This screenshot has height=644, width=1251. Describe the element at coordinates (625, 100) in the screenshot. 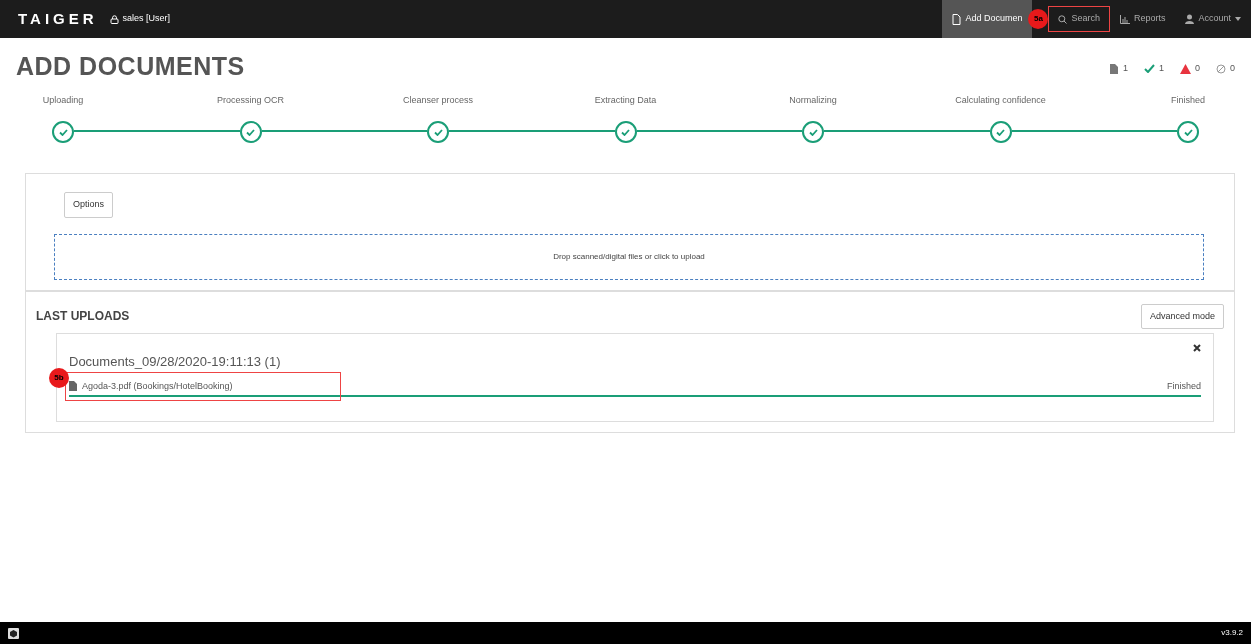

I see `step-label: Extracting Data` at that location.